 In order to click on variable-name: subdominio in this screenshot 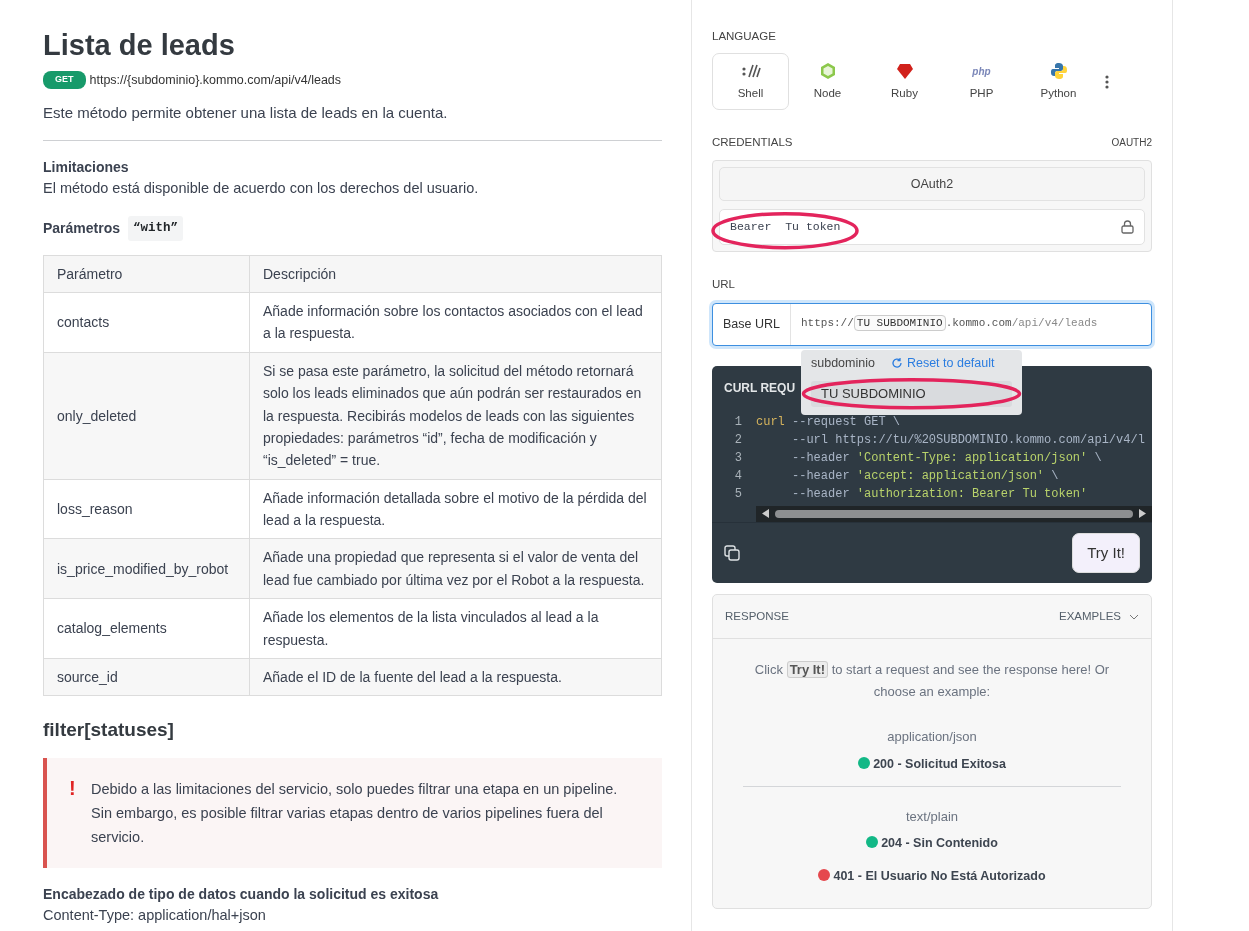, I will do `click(843, 363)`.